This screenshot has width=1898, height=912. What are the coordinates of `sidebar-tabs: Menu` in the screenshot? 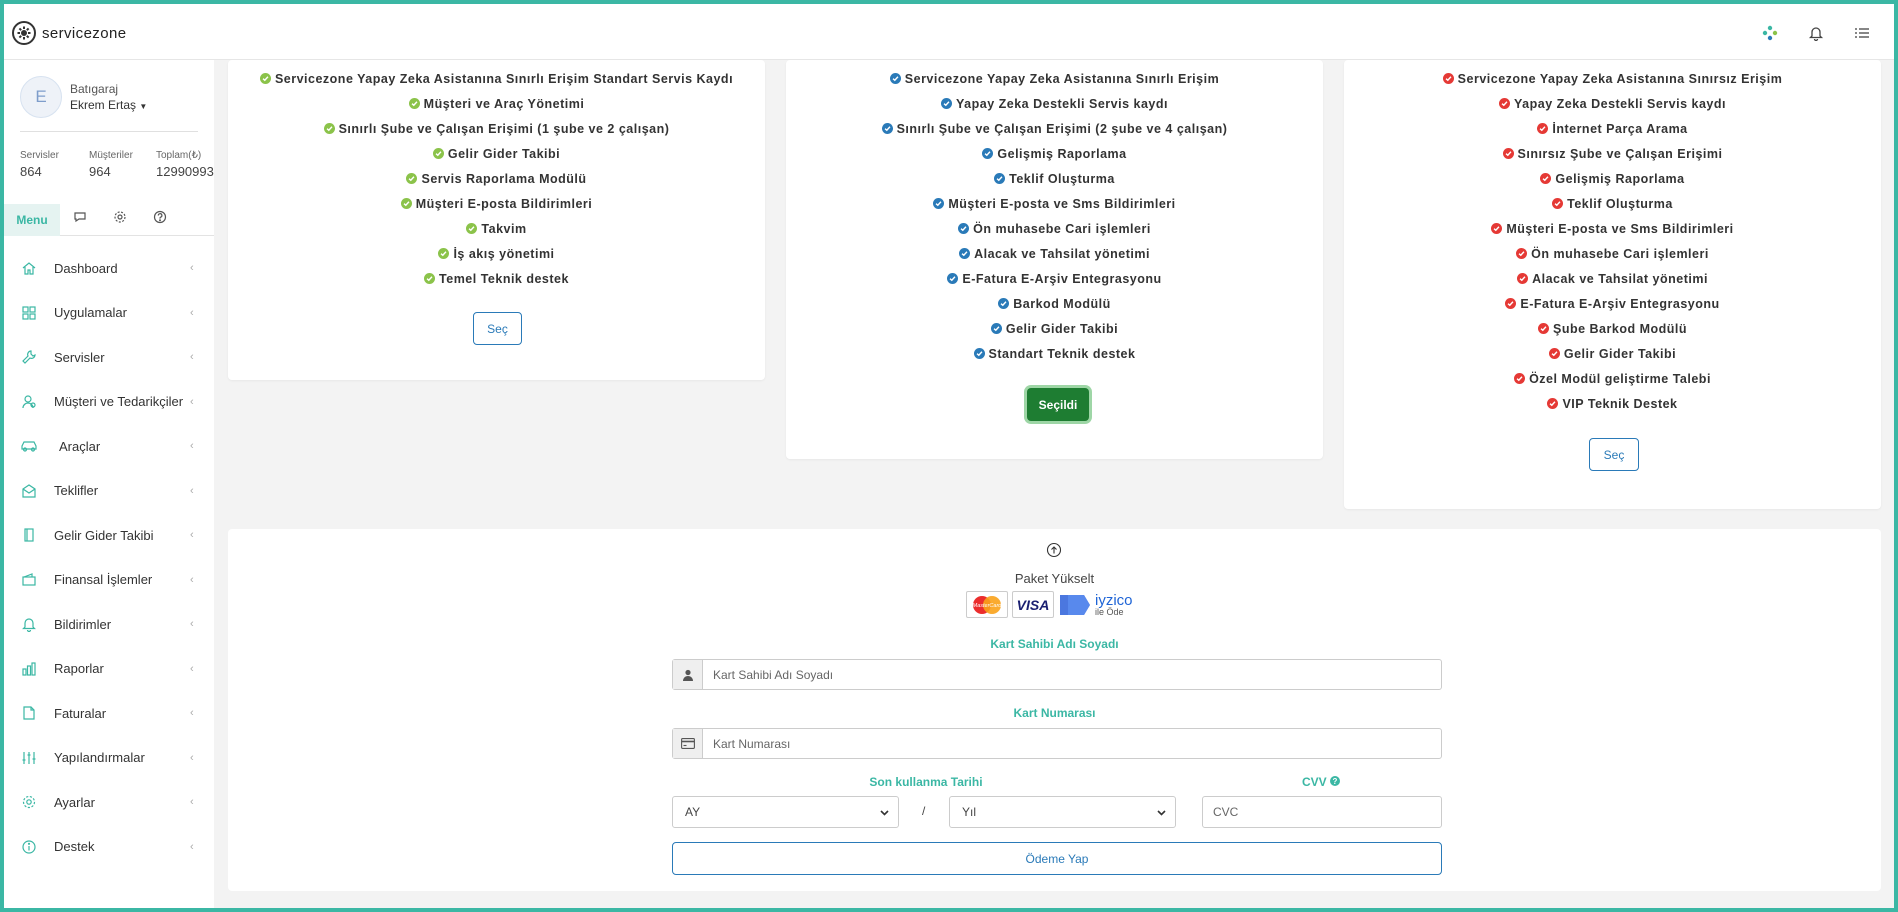 It's located at (109, 219).